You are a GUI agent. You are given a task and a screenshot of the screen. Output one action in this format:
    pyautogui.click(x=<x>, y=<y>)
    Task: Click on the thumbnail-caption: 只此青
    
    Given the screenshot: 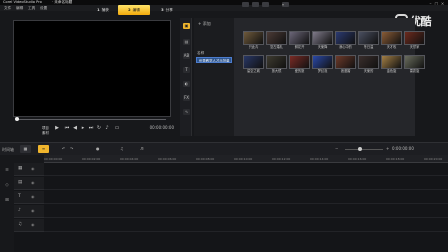 What is the action you would take?
    pyautogui.click(x=253, y=47)
    